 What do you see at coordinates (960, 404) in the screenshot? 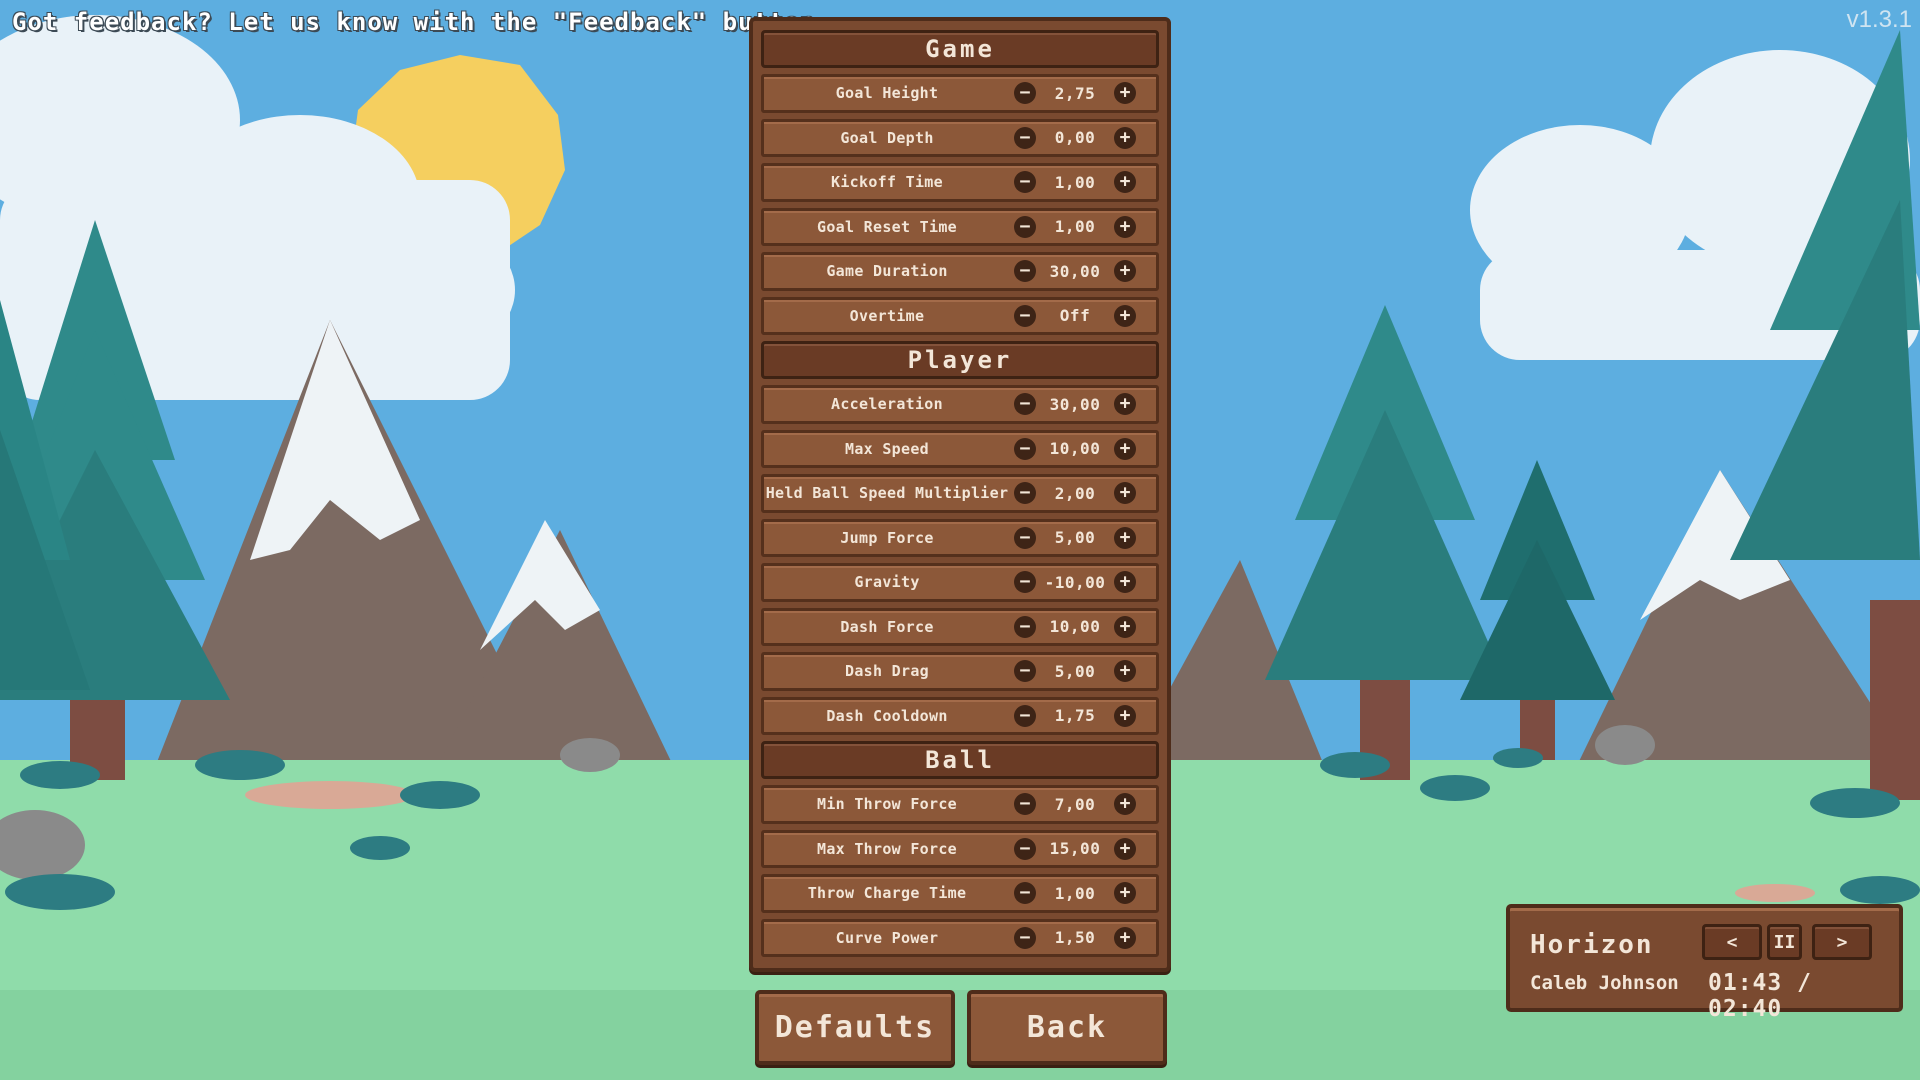
I see `setting-row-acceleration: Acceleration −30,00 +` at bounding box center [960, 404].